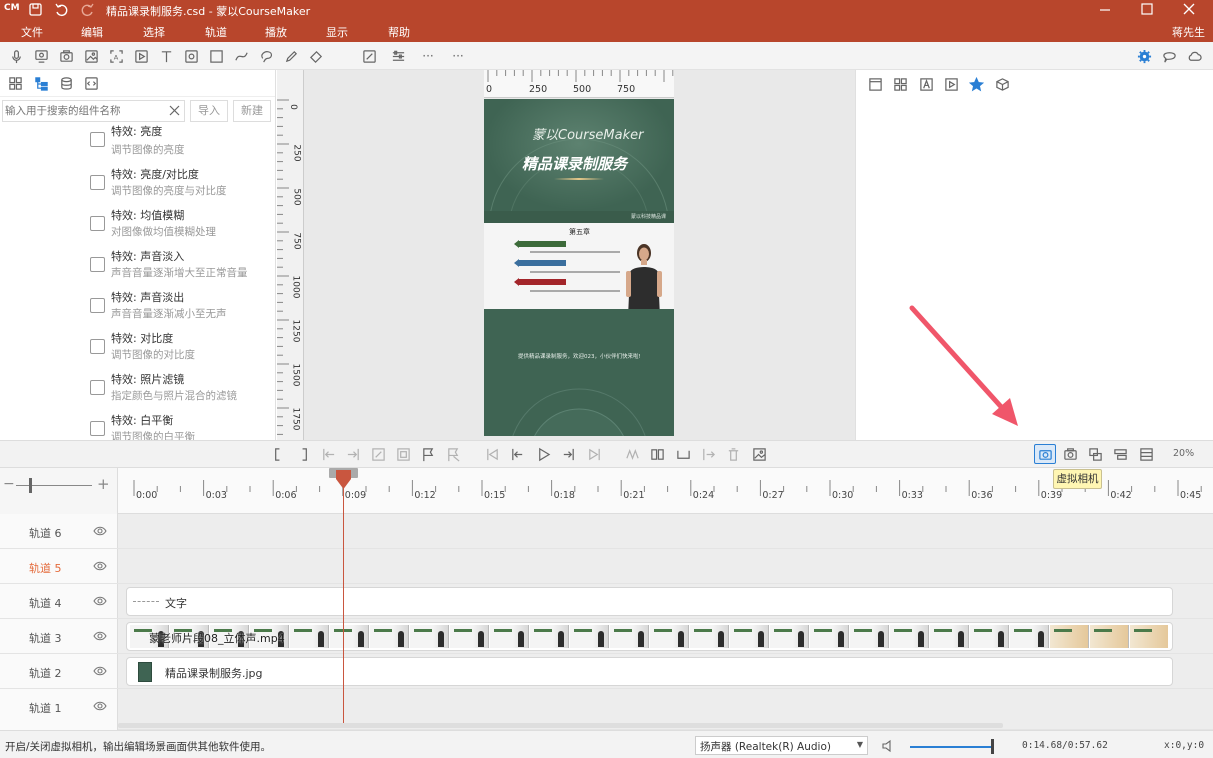 This screenshot has width=1213, height=758. Describe the element at coordinates (180, 145) in the screenshot. I see `component-item: 特效: 亮度 调节图像的亮度` at that location.